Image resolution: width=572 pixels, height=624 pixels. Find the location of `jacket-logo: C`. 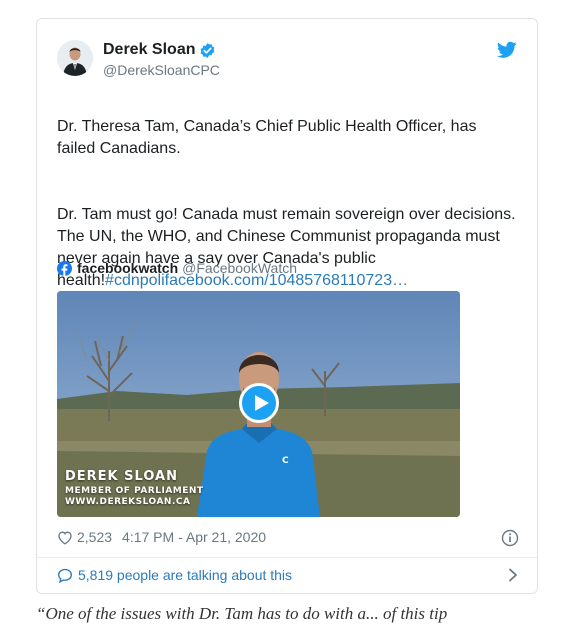

jacket-logo: C is located at coordinates (285, 461).